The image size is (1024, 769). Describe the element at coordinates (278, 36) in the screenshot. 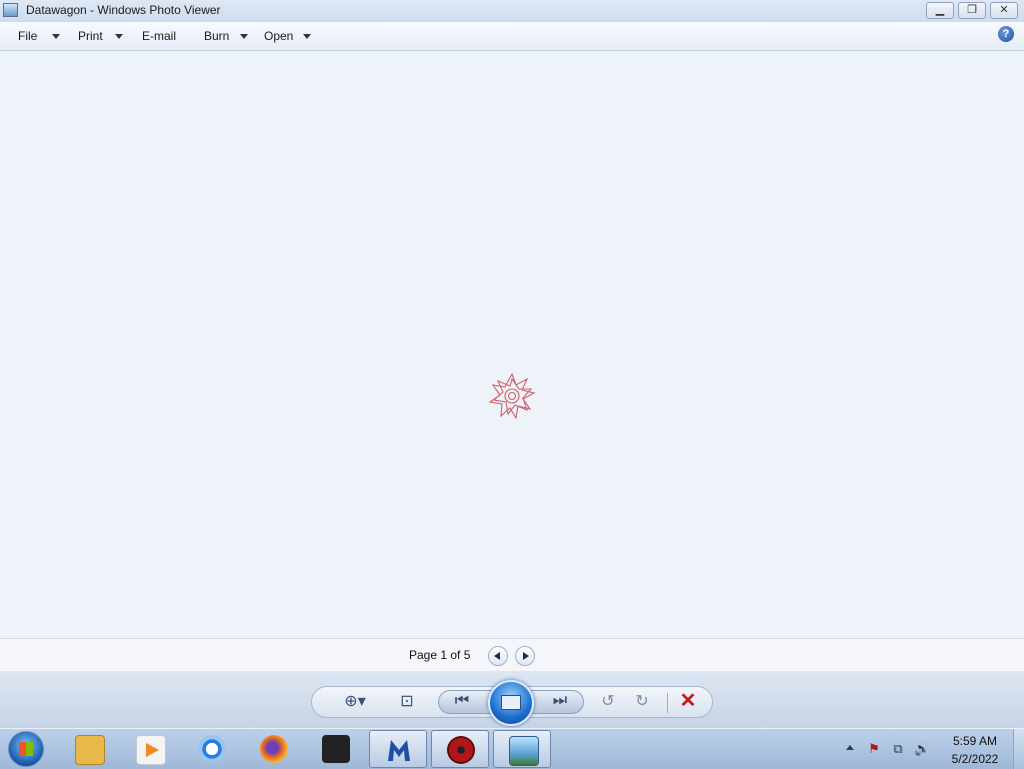

I see `menu-open: Open` at that location.